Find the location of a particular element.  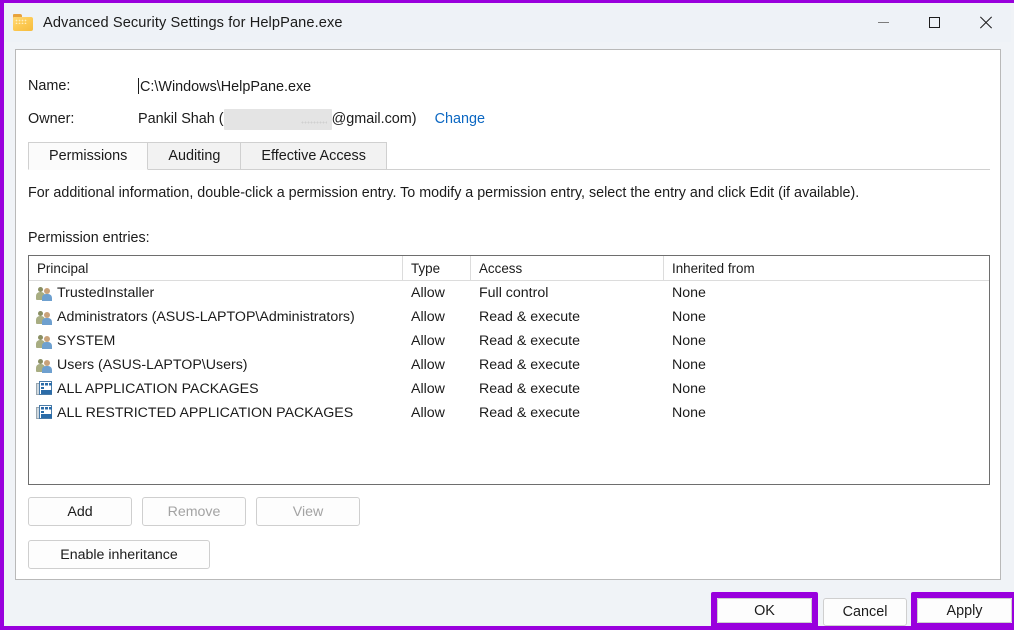

minimize-icon is located at coordinates (883, 22).